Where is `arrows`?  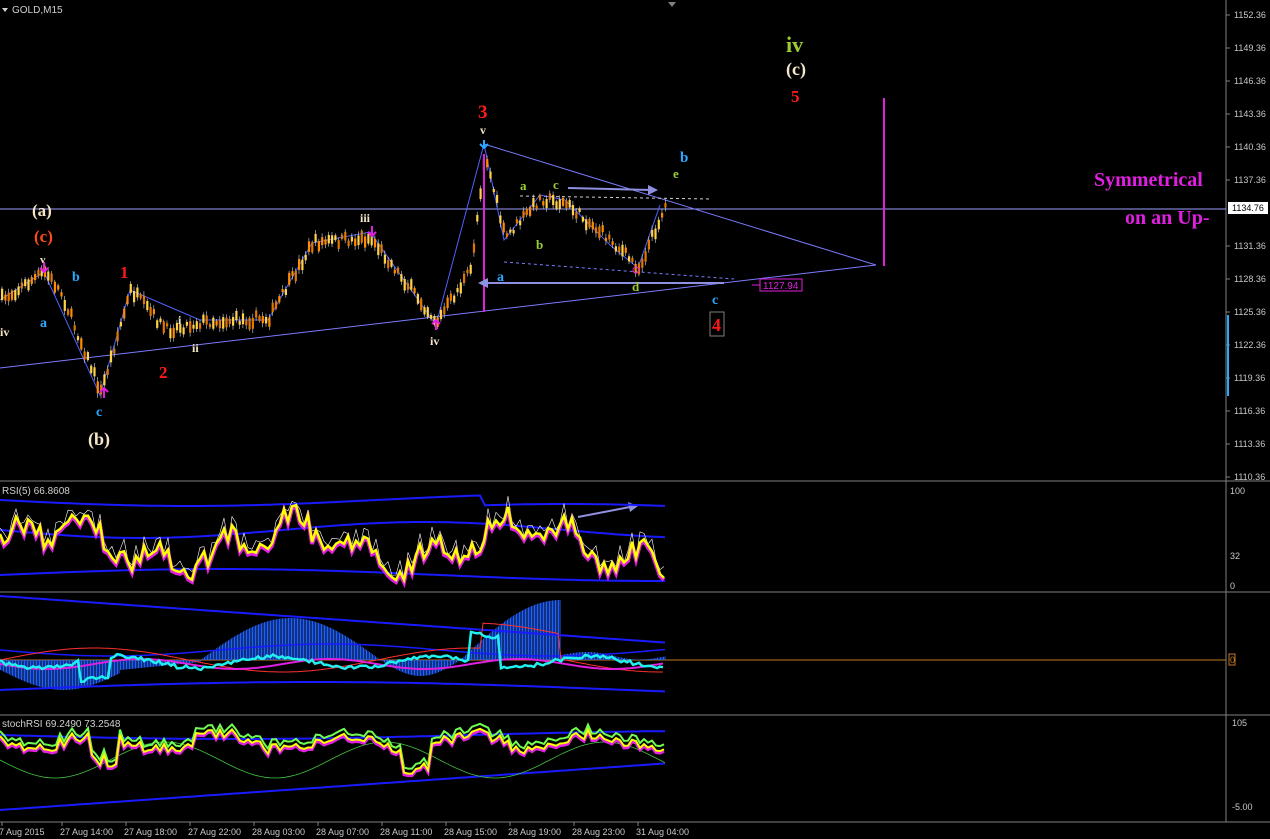
arrows is located at coordinates (601, 351).